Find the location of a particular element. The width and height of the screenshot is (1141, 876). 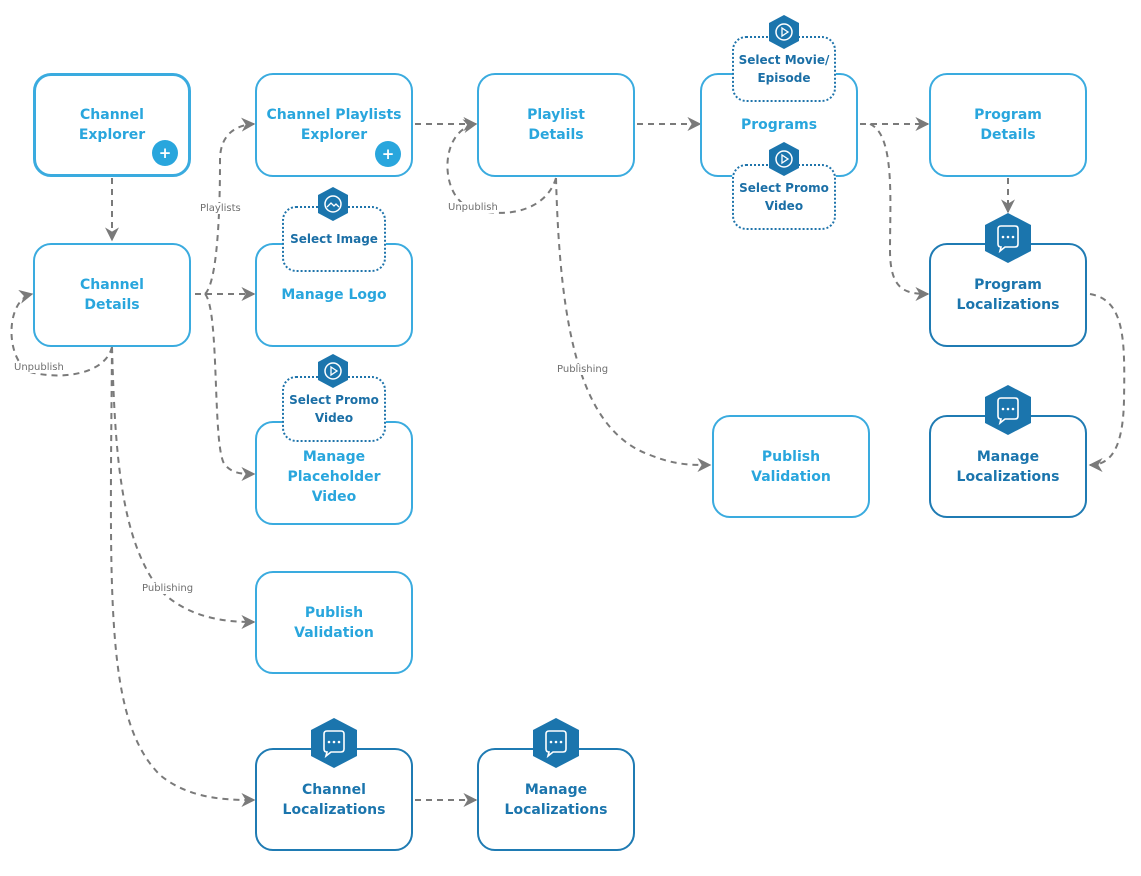

node-label: Channel Details is located at coordinates (112, 295).